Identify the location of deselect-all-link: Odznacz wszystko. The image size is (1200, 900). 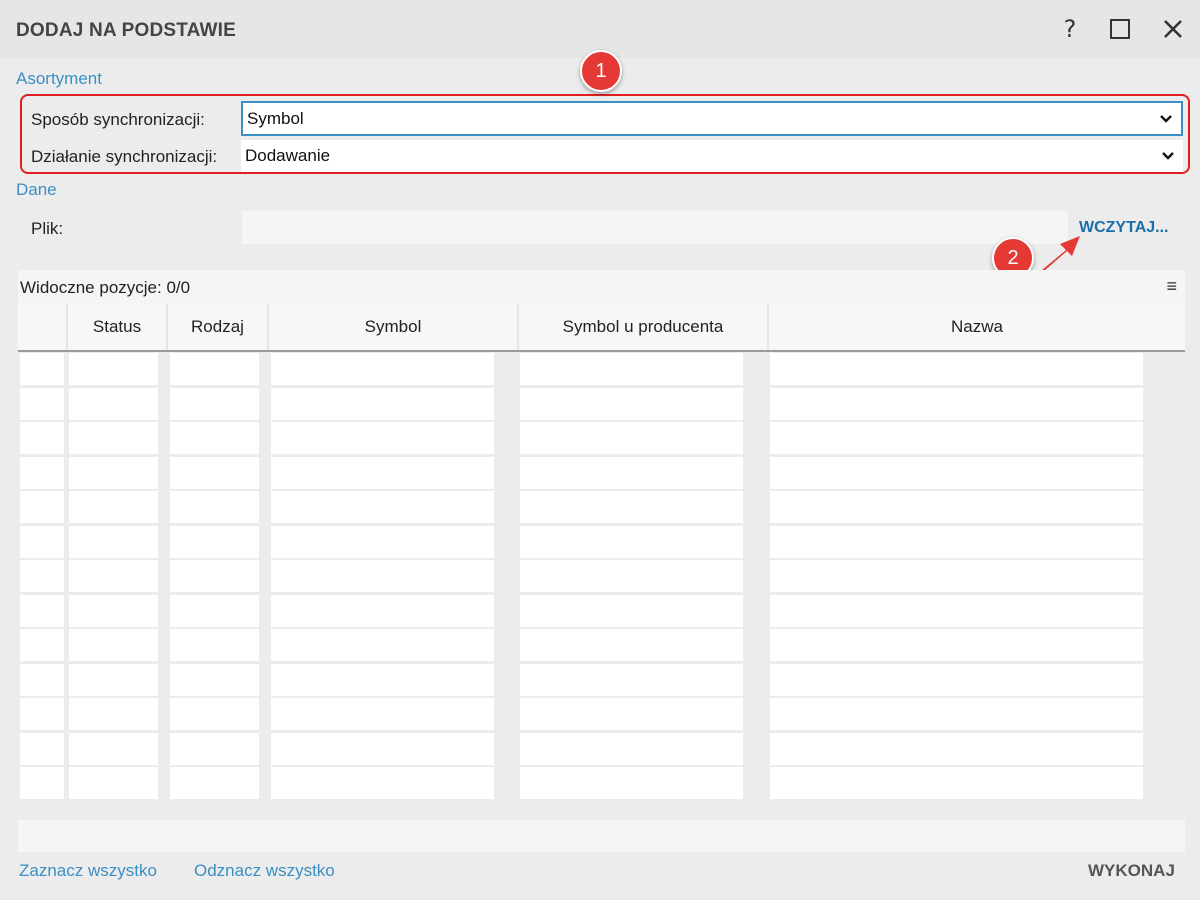
(264, 871).